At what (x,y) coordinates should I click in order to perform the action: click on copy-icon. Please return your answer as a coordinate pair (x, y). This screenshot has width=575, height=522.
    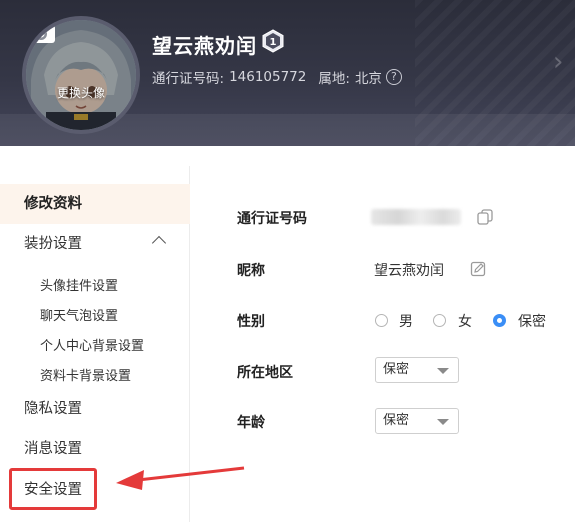
    Looking at the image, I should click on (485, 217).